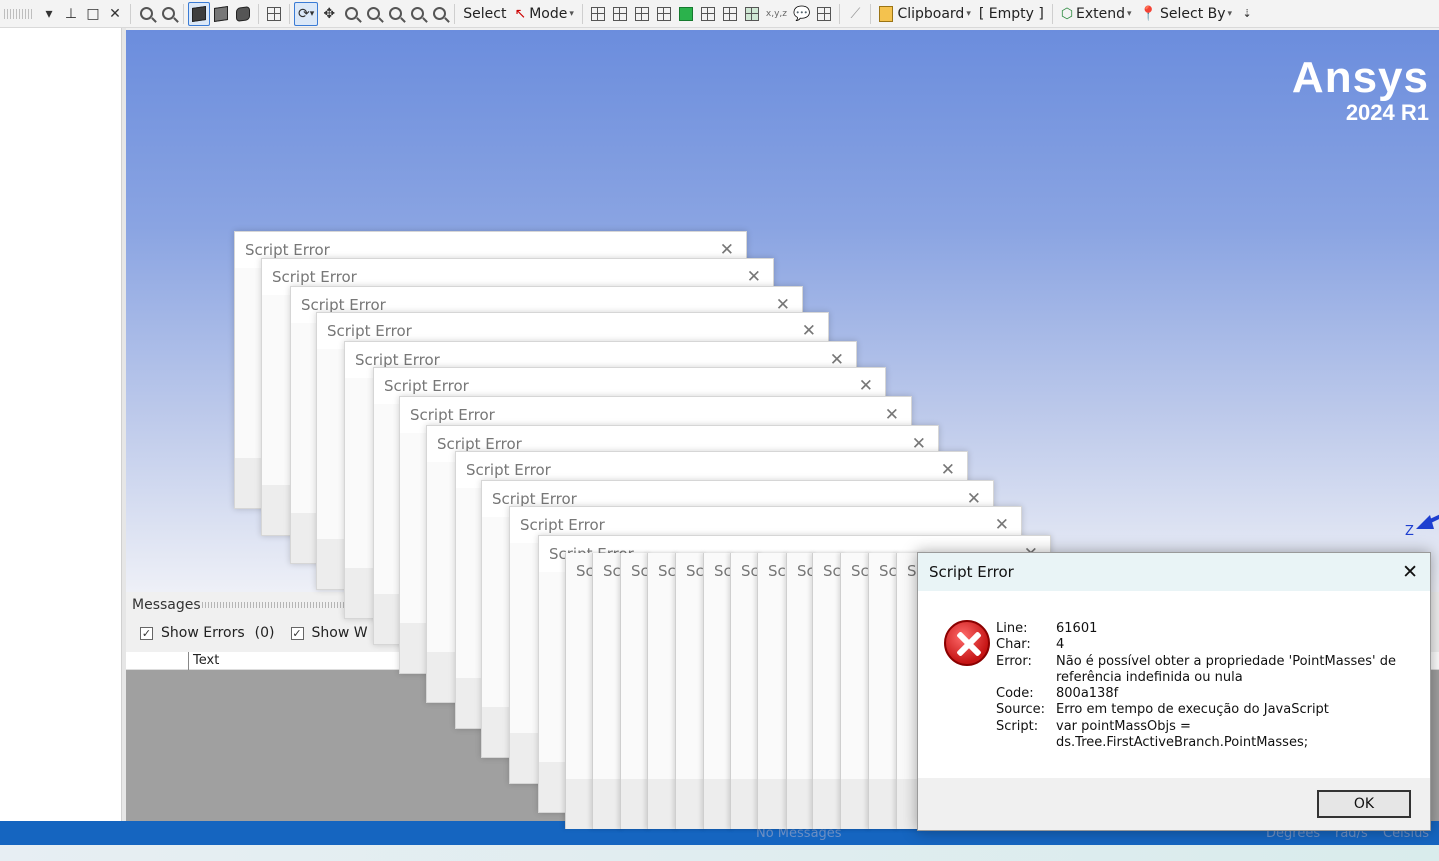 The image size is (1439, 861). What do you see at coordinates (642, 14) in the screenshot?
I see `select-face-icon` at bounding box center [642, 14].